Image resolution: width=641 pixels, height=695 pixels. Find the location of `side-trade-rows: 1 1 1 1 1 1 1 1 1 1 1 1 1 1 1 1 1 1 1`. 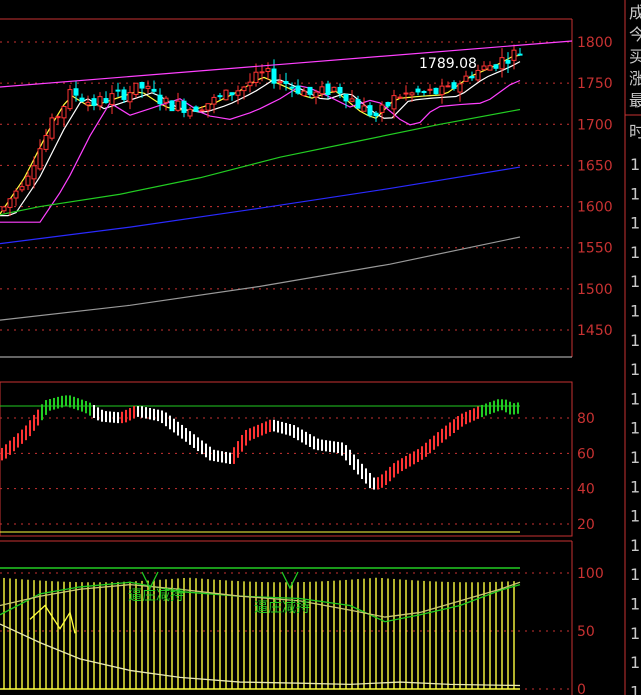

side-trade-rows: 1 1 1 1 1 1 1 1 1 1 1 1 1 1 1 1 1 1 1 is located at coordinates (635, 425).